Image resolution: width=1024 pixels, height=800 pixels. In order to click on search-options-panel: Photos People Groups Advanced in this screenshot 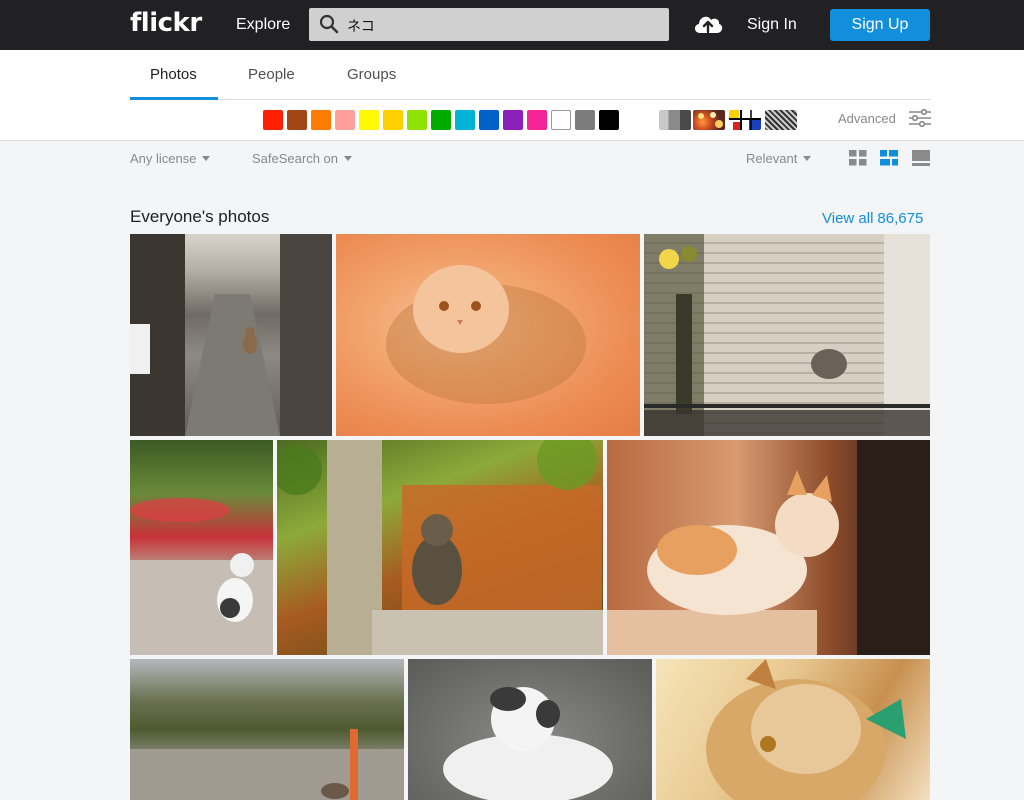, I will do `click(512, 95)`.